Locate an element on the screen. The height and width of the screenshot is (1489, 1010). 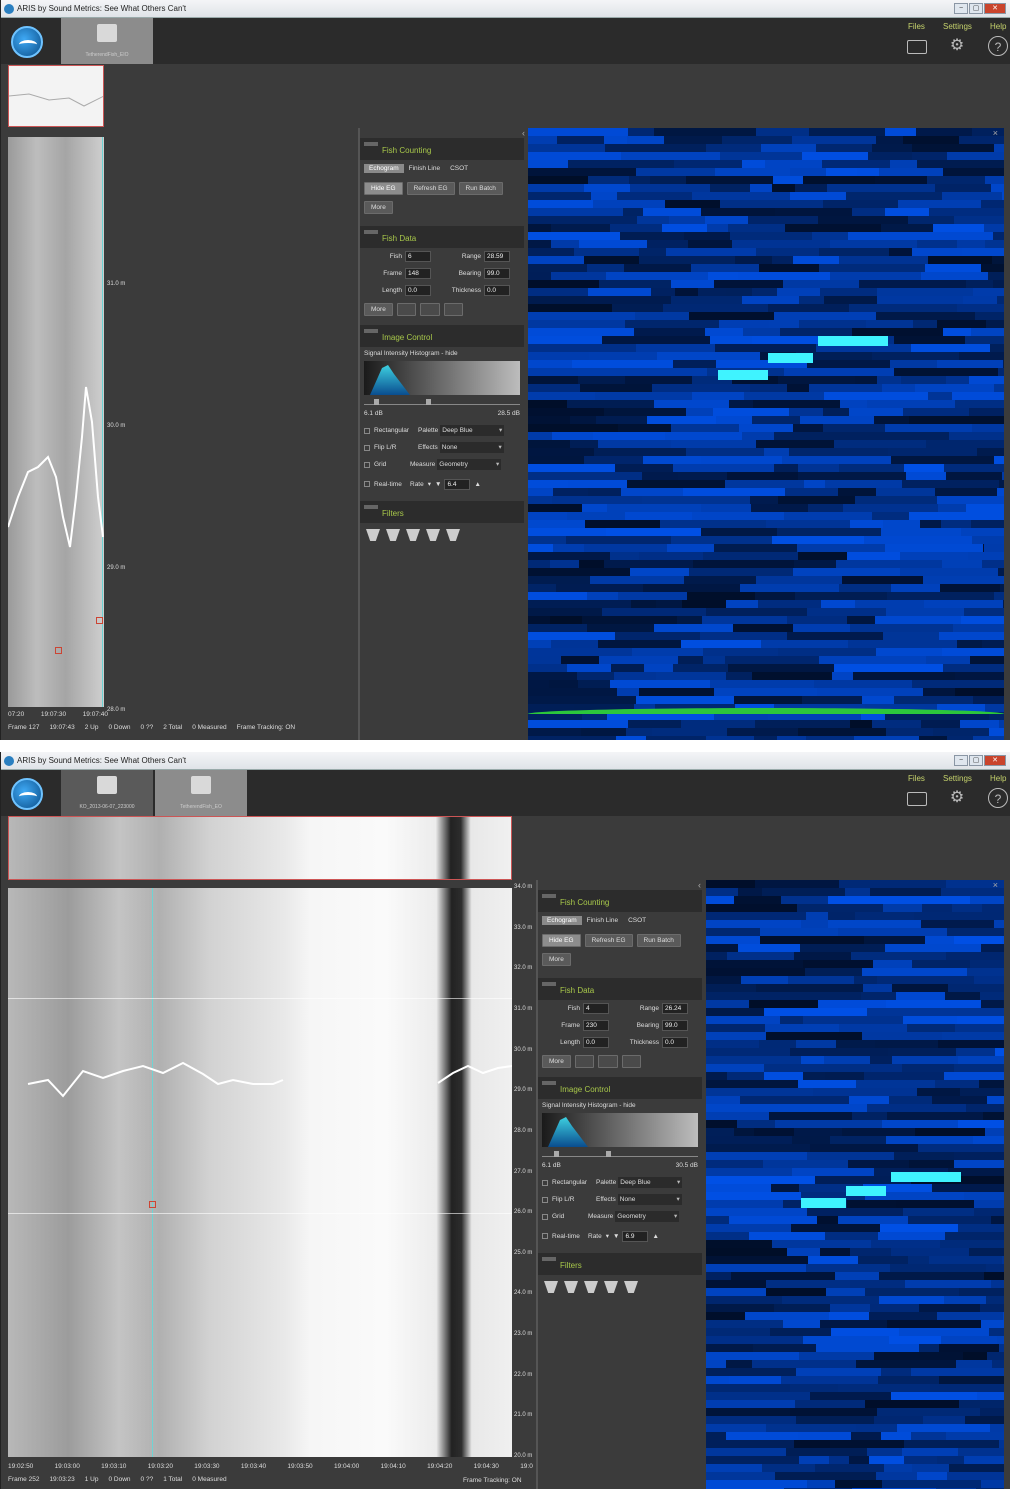
fish-marker-edge is located at coordinates (99, 620).